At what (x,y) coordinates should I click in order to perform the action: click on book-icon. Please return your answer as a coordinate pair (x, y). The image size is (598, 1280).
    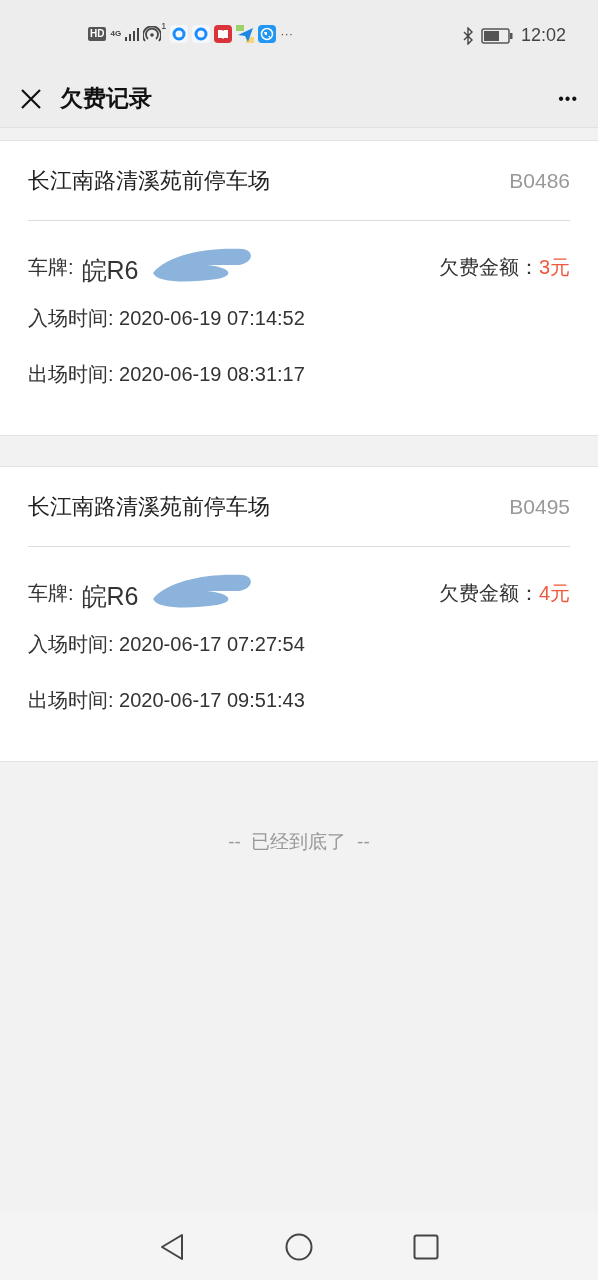
    Looking at the image, I should click on (223, 33).